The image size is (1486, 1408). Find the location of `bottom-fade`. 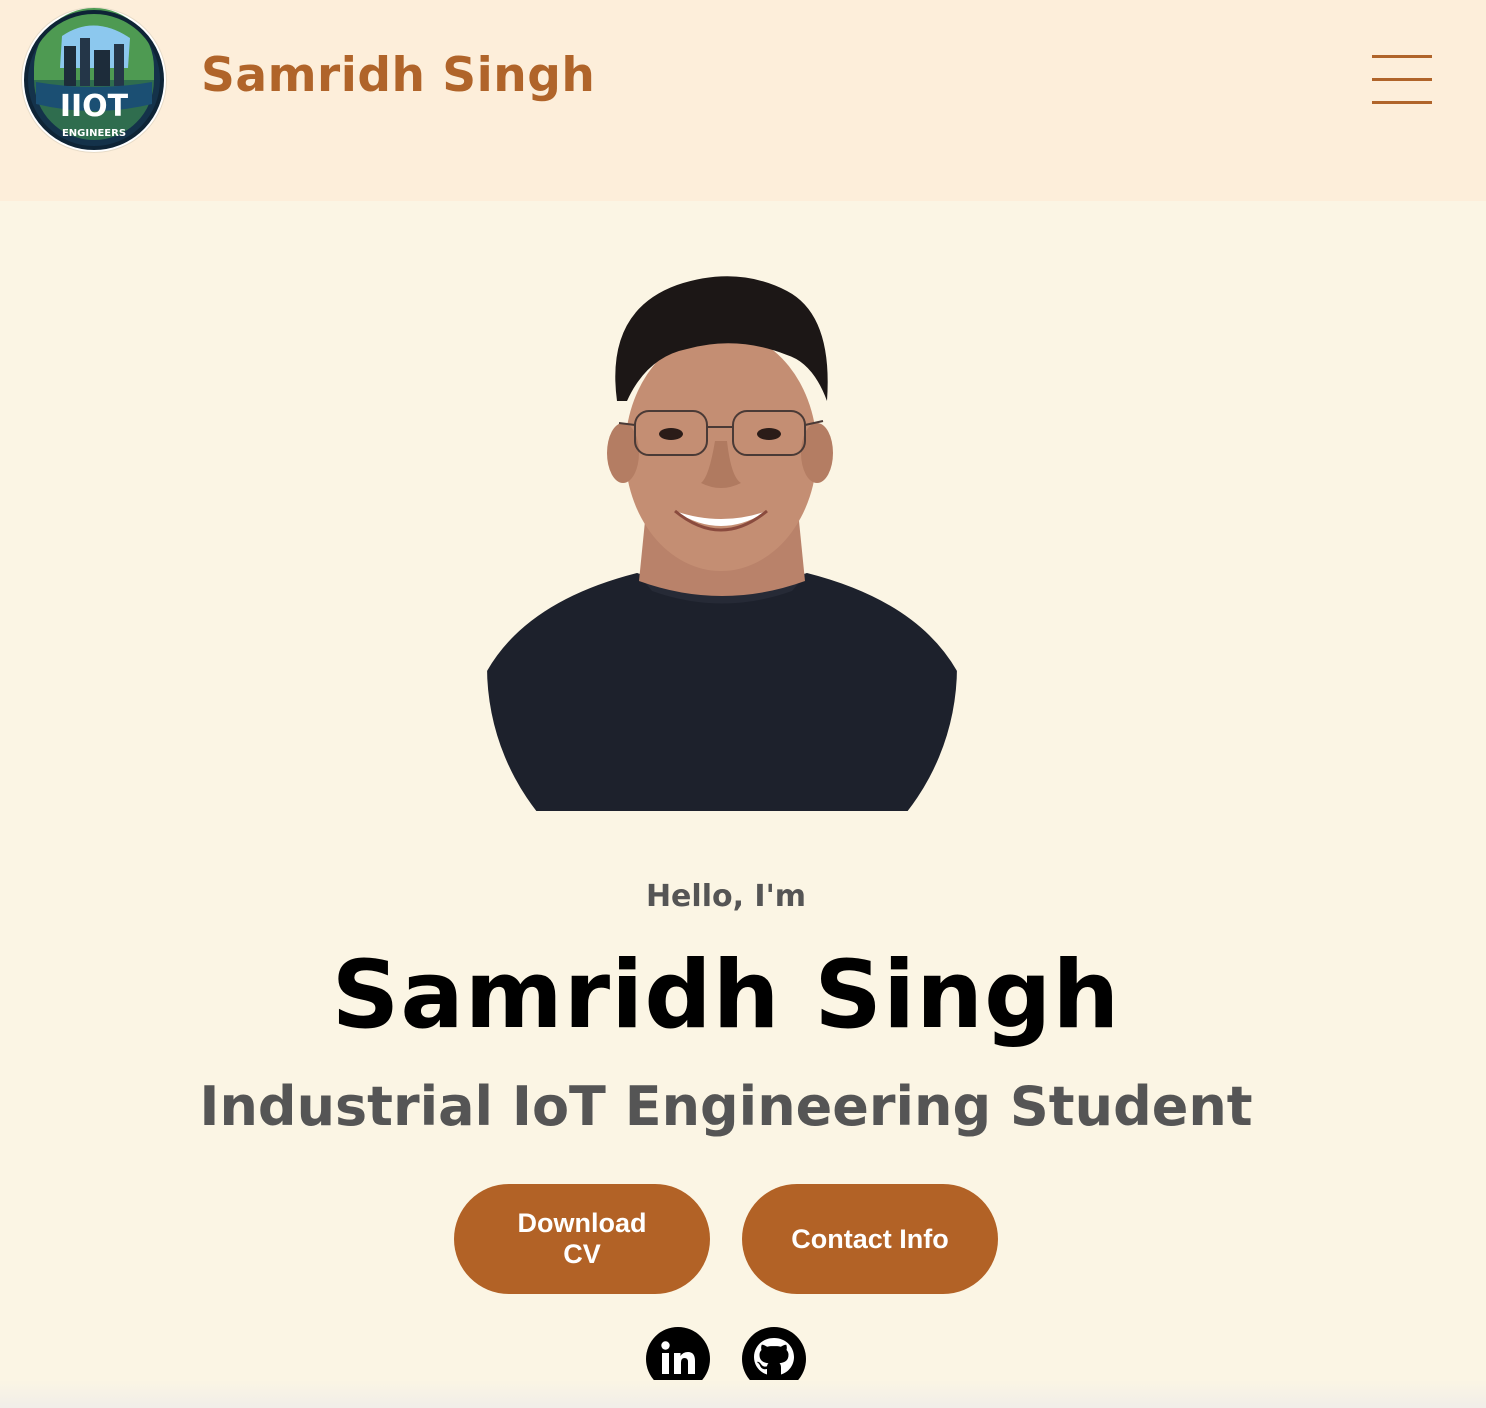

bottom-fade is located at coordinates (743, 1394).